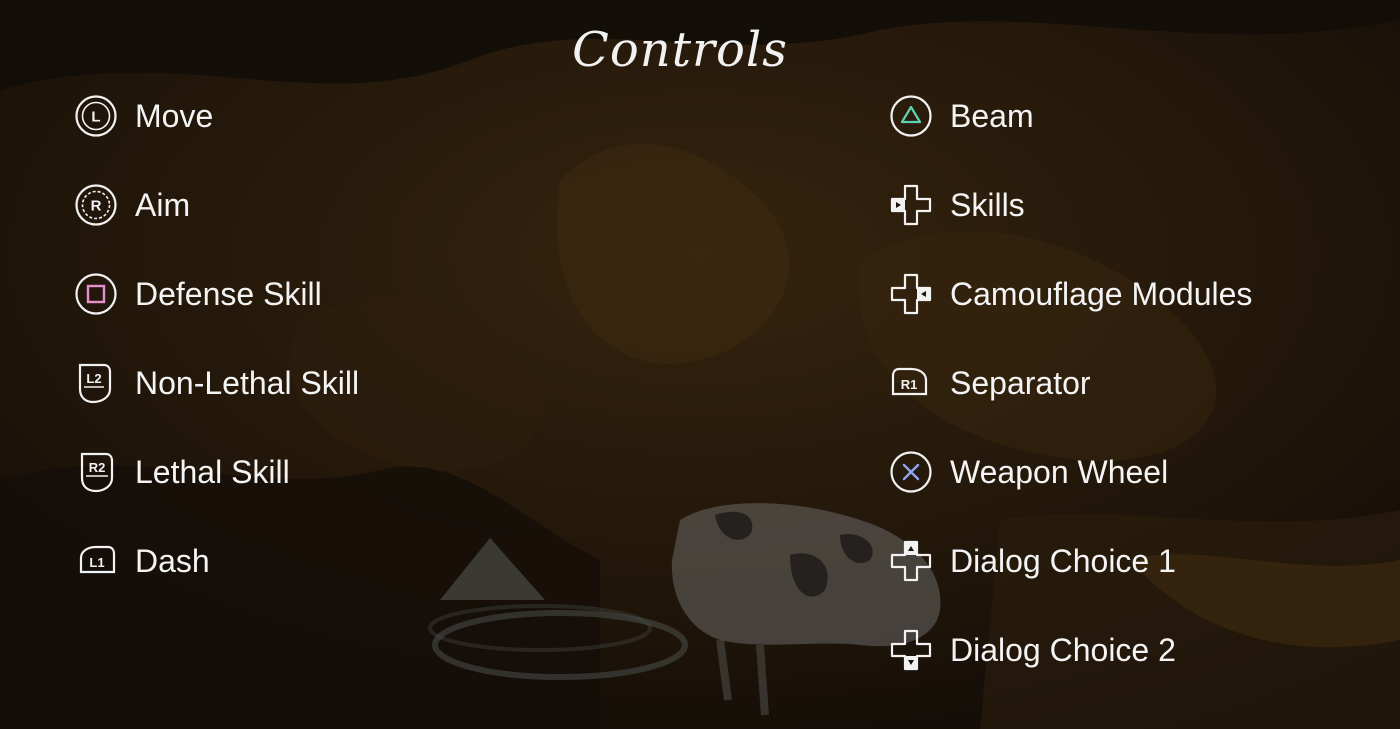 Image resolution: width=1400 pixels, height=729 pixels. What do you see at coordinates (96, 294) in the screenshot?
I see `square-button-icon` at bounding box center [96, 294].